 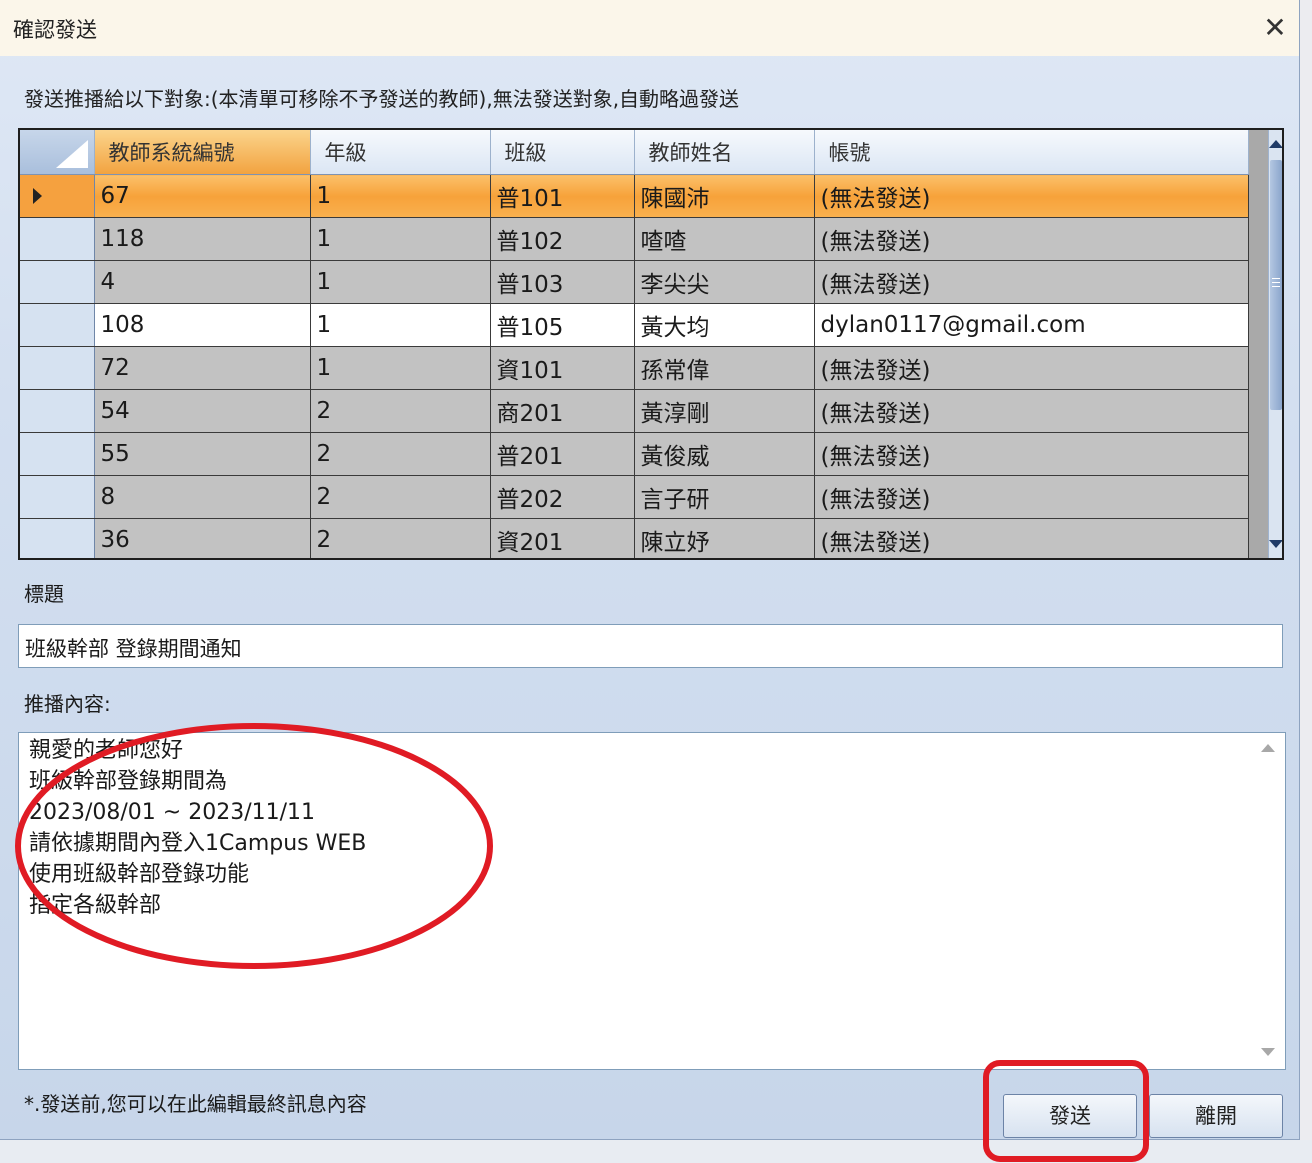 I want to click on scroll-thumb, so click(x=1276, y=285).